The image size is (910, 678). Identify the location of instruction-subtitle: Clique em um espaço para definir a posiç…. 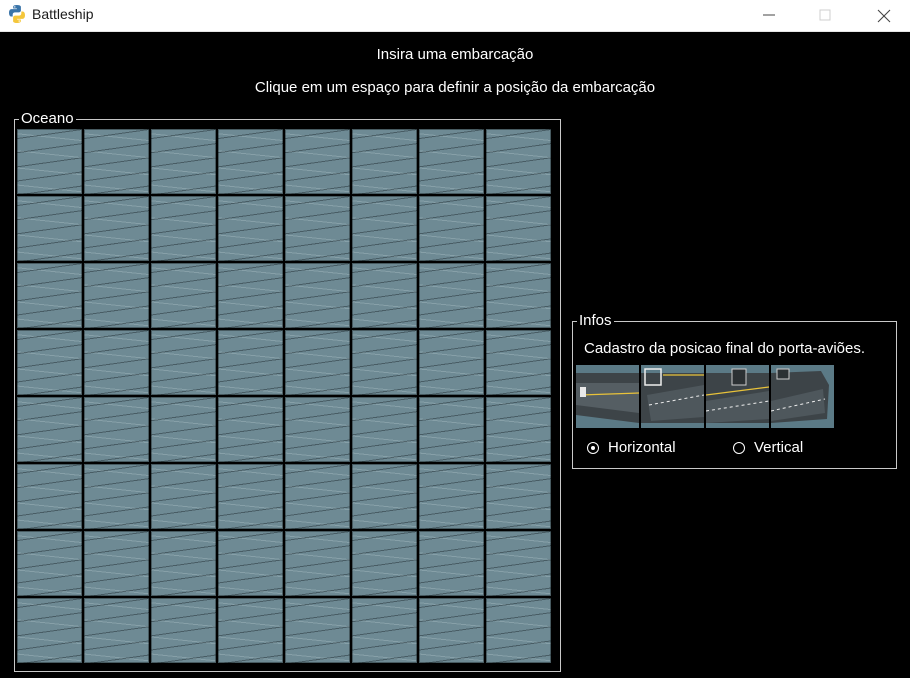
(455, 87).